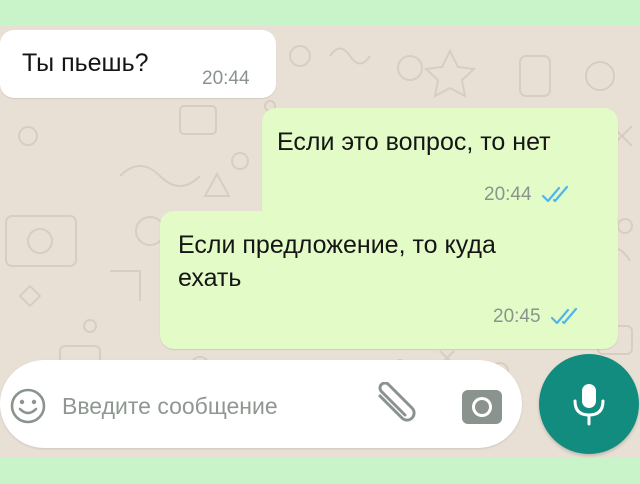  Describe the element at coordinates (28, 406) in the screenshot. I see `smiley-face-icon` at that location.